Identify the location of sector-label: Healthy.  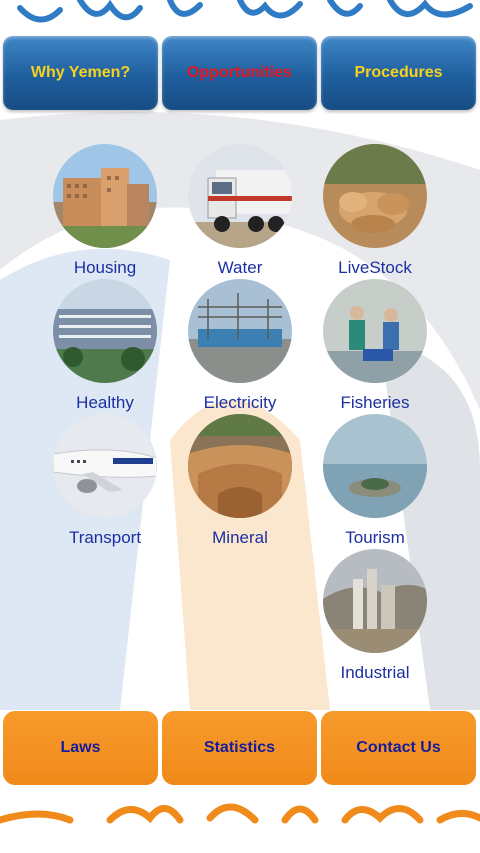
(105, 402).